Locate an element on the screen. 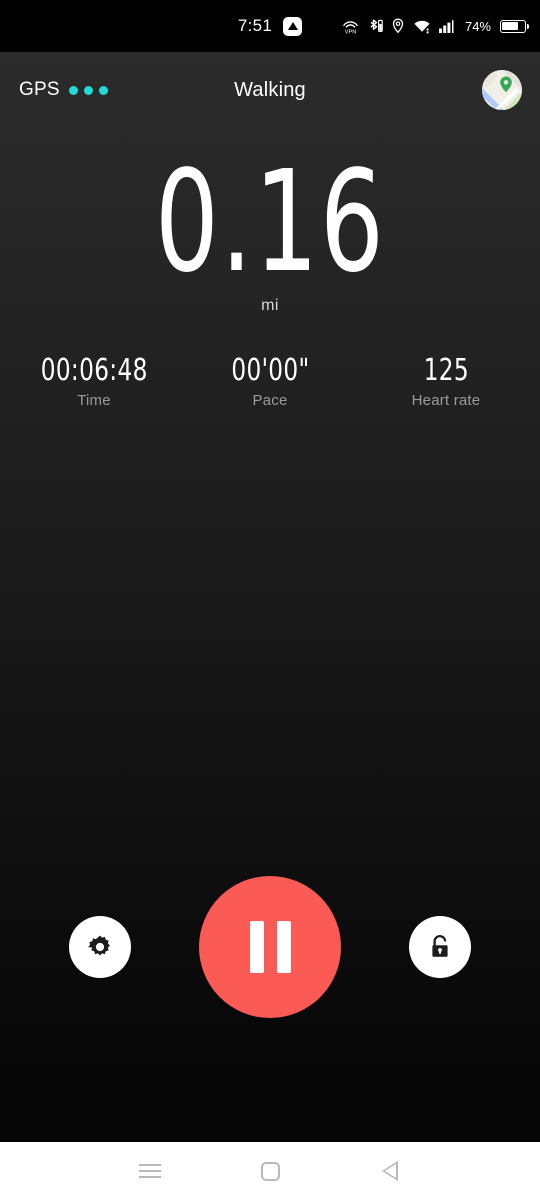 The width and height of the screenshot is (540, 1200). distance-value: 0.16 is located at coordinates (270, 222).